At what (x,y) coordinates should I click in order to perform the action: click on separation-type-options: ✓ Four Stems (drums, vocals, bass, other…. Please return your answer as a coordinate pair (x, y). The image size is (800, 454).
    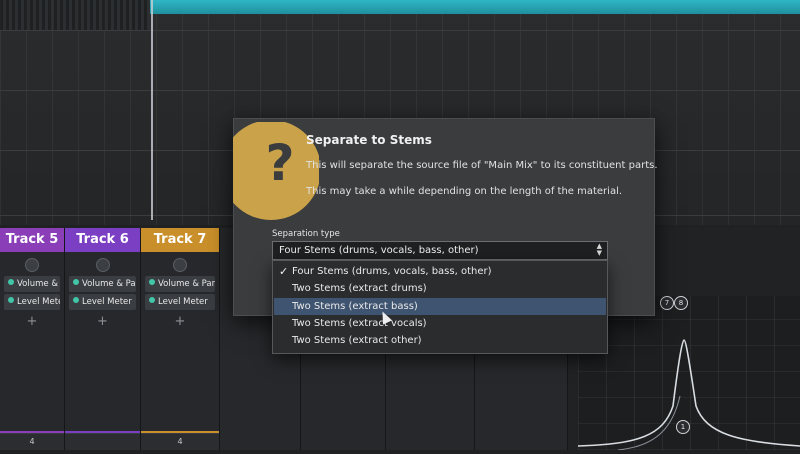
    Looking at the image, I should click on (440, 307).